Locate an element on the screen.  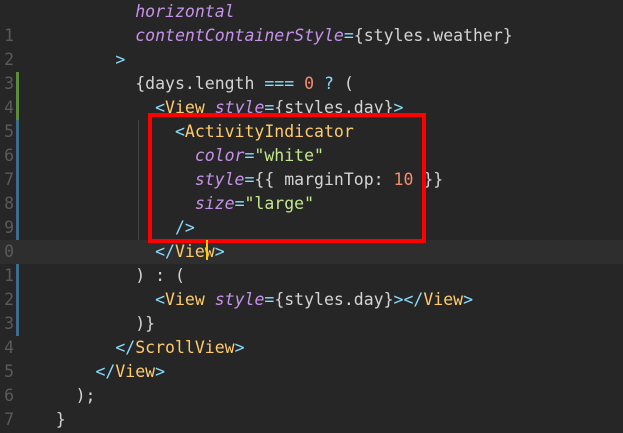
line-code: } is located at coordinates (41, 420).